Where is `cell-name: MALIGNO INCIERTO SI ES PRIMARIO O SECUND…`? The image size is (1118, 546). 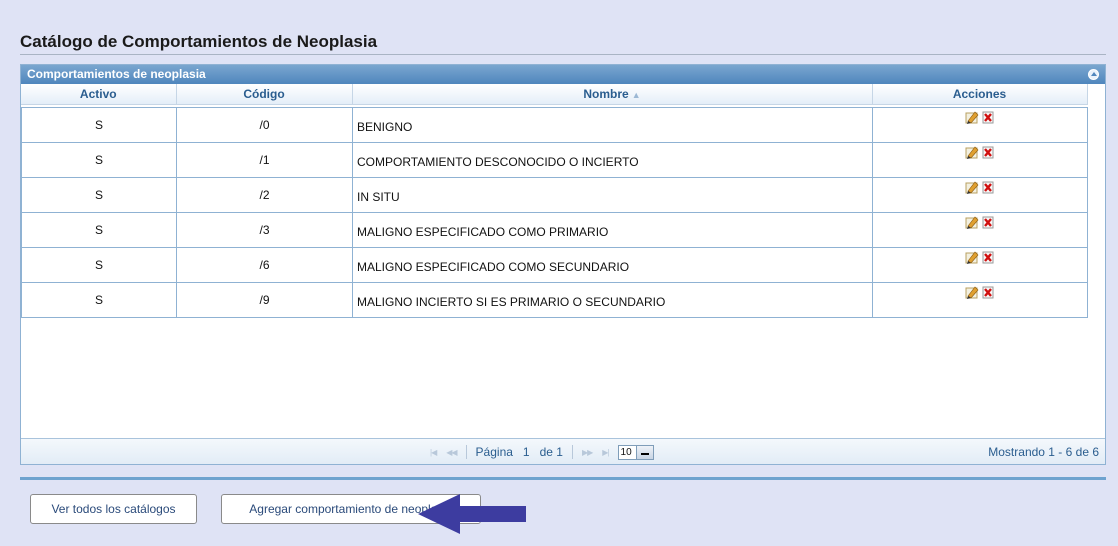
cell-name: MALIGNO INCIERTO SI ES PRIMARIO O SECUND… is located at coordinates (612, 300).